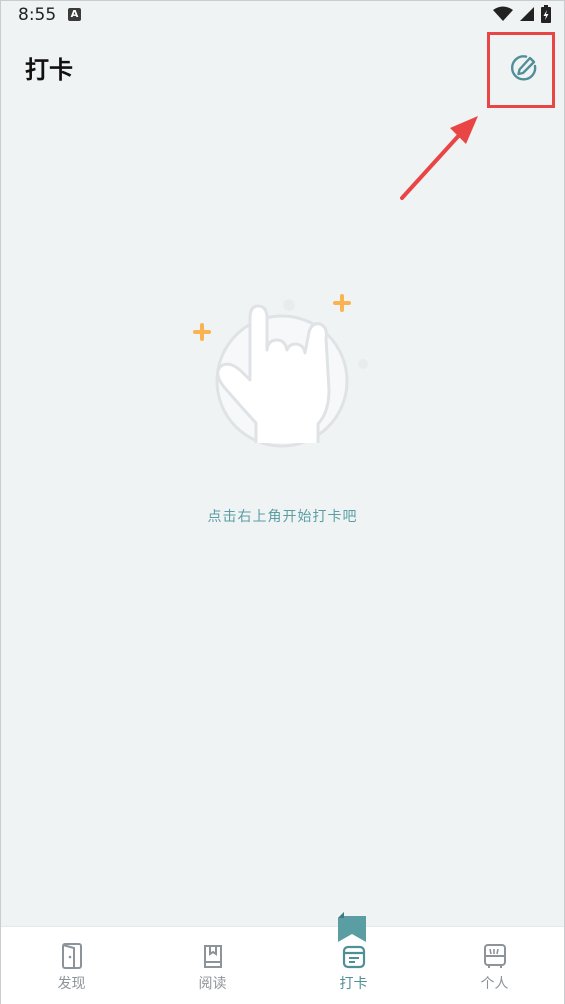 The image size is (565, 1004). Describe the element at coordinates (546, 14) in the screenshot. I see `battery-charging-icon` at that location.